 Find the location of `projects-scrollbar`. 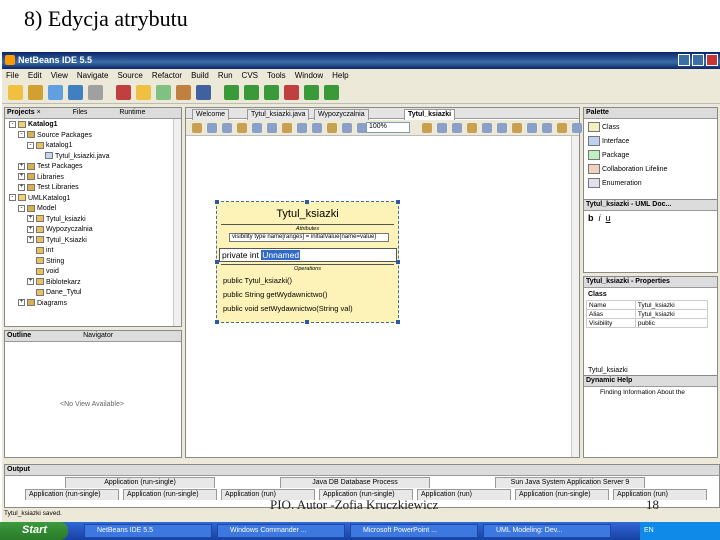

projects-scrollbar is located at coordinates (177, 222).